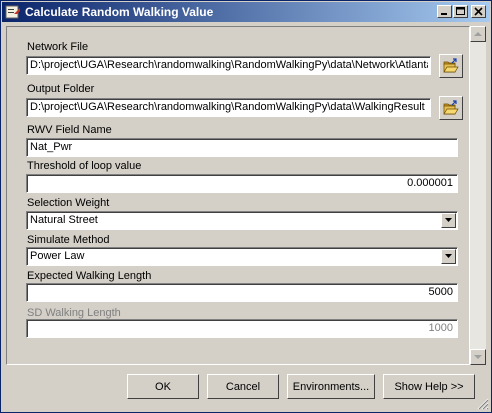 Image resolution: width=492 pixels, height=413 pixels. Describe the element at coordinates (163, 386) in the screenshot. I see `ok-button: OK` at that location.